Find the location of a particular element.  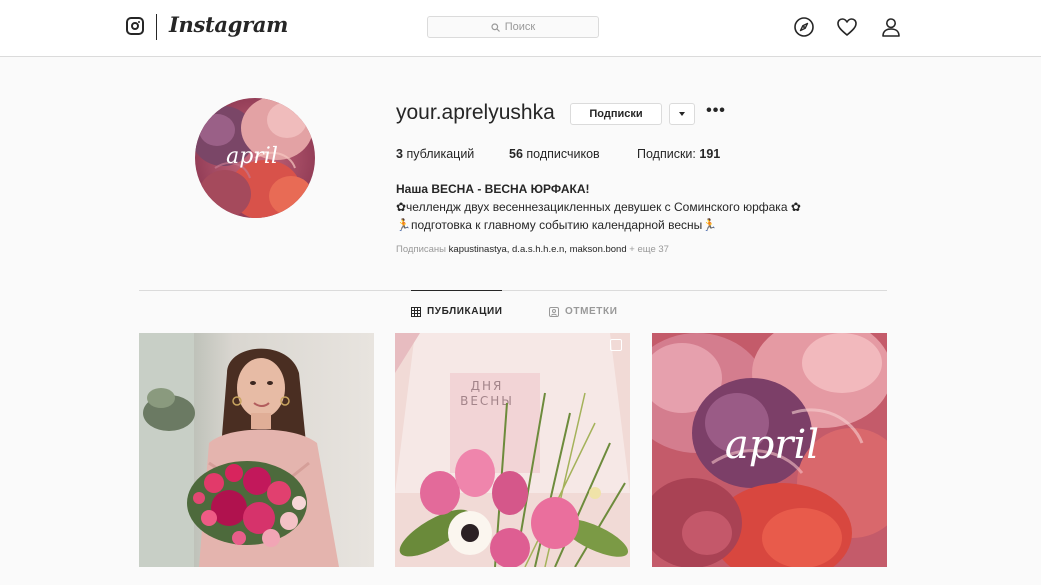

instagram-glyph-icon is located at coordinates (135, 26).